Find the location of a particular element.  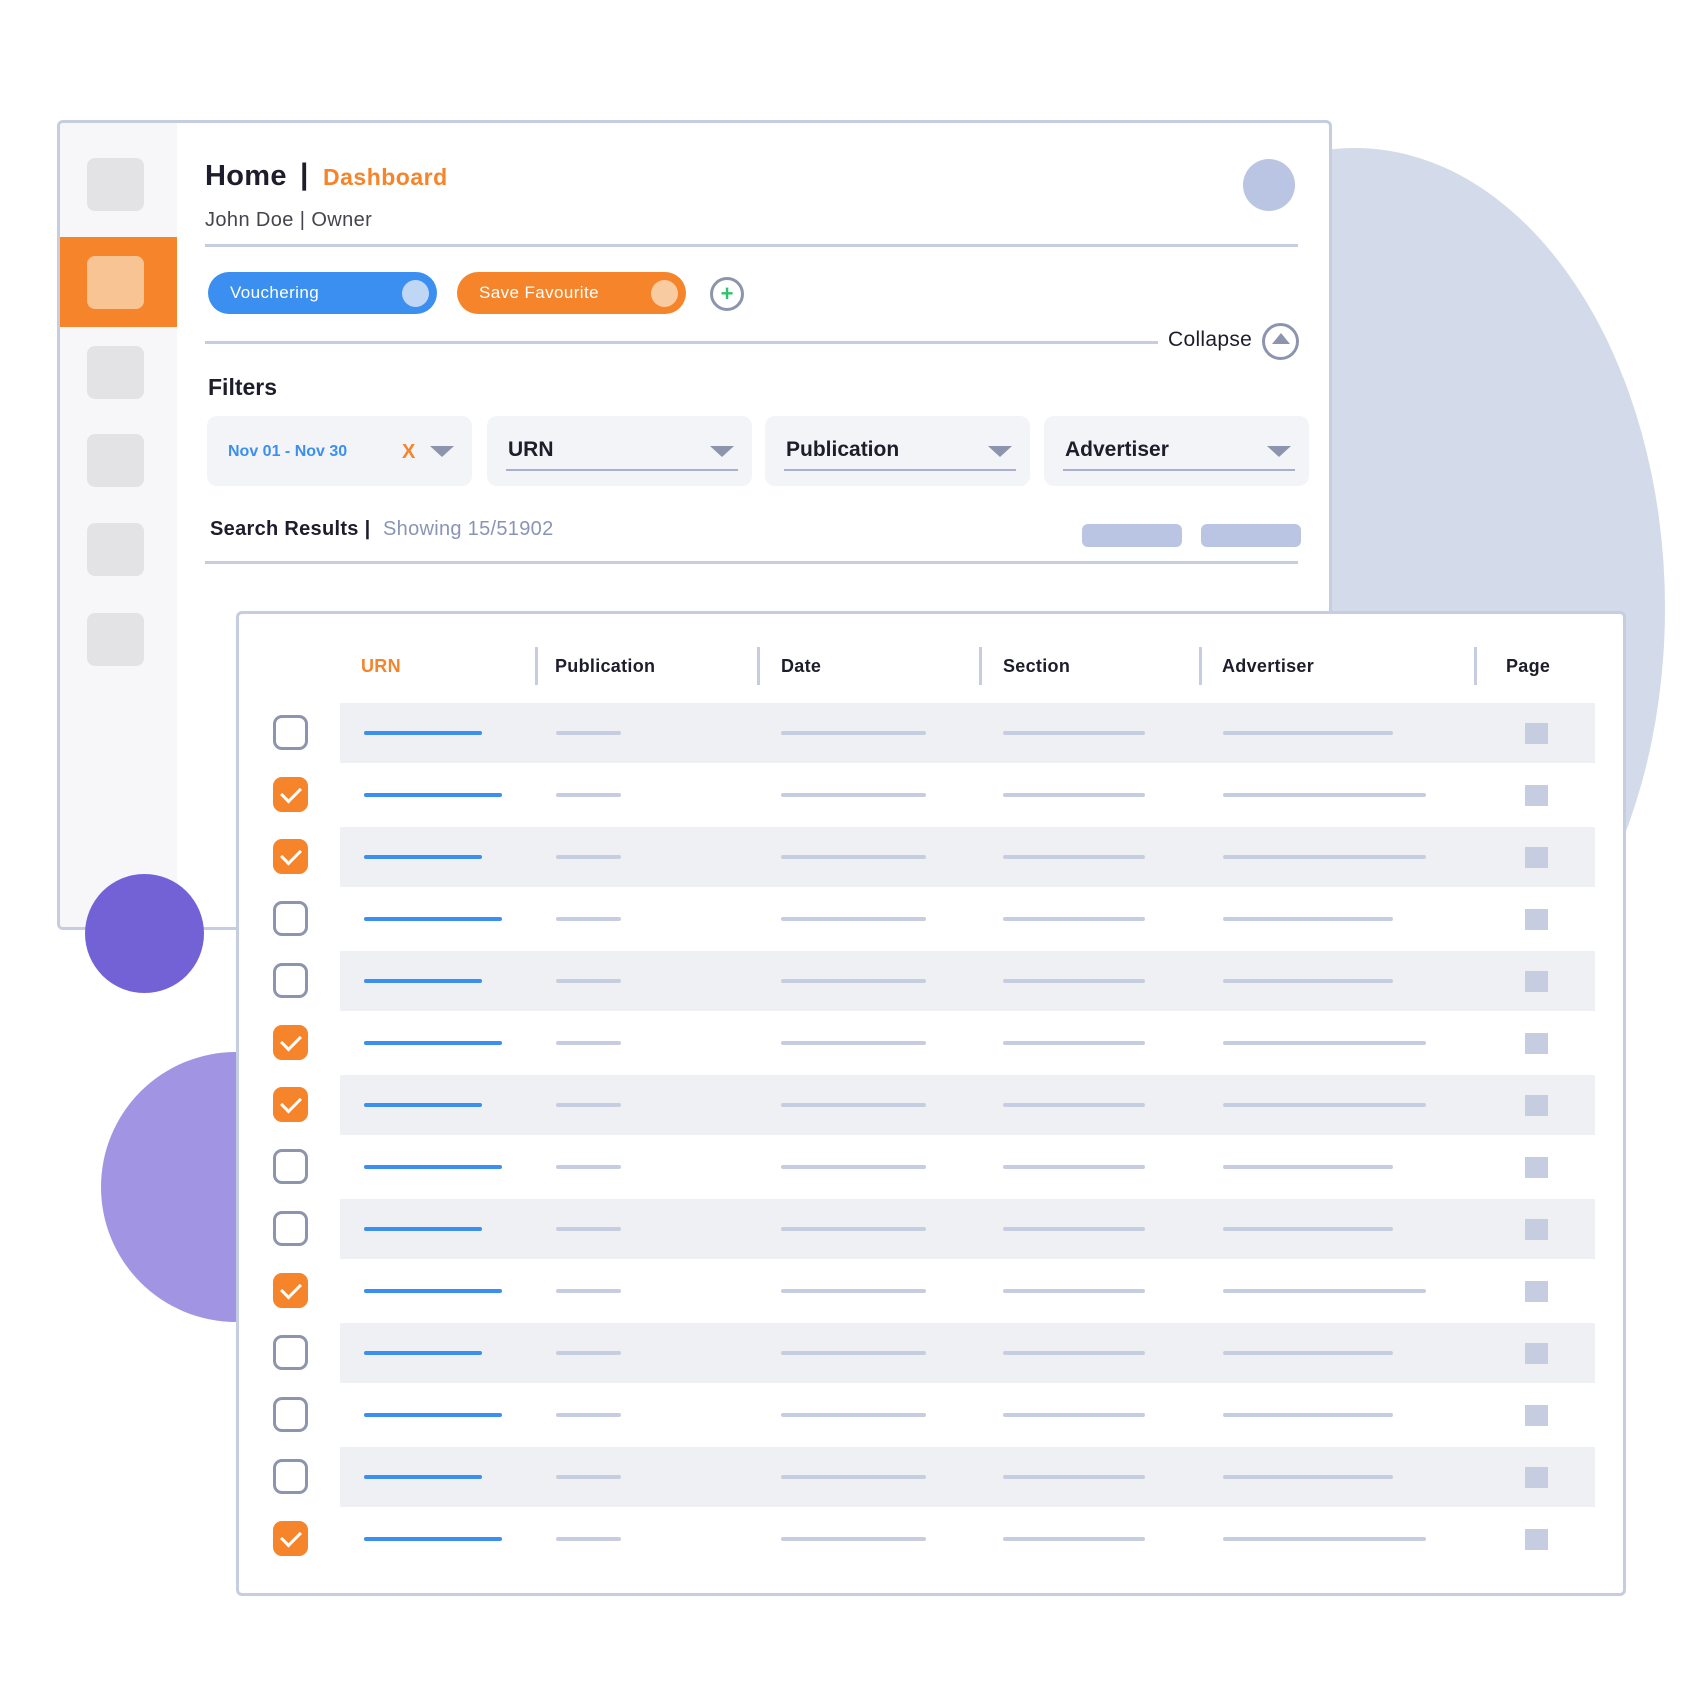

column-header-urn: URN is located at coordinates (381, 666).